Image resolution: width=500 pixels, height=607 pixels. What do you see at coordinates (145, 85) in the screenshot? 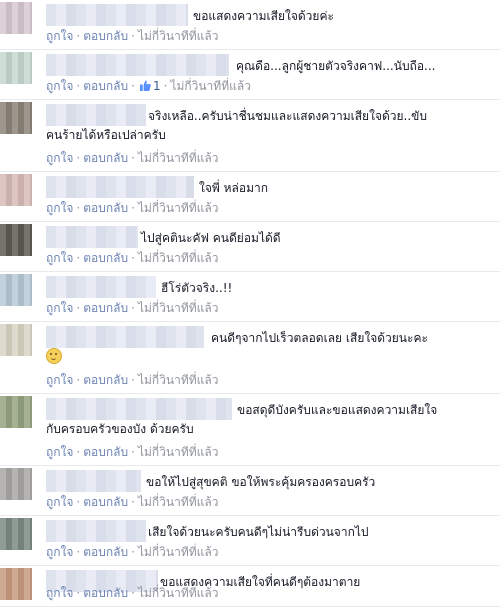
I see `thumbs-up-icon` at bounding box center [145, 85].